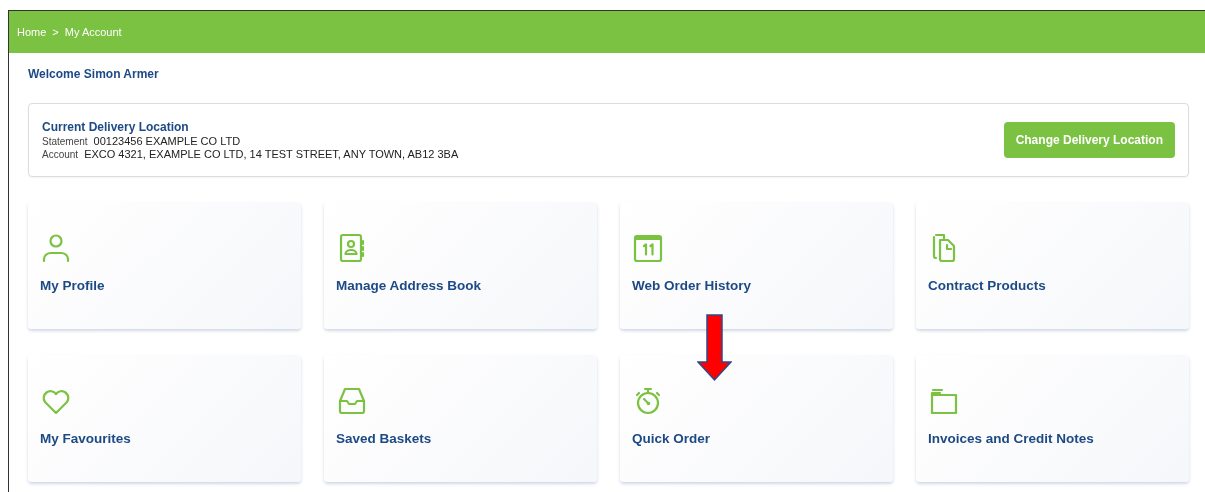 The image size is (1205, 492). I want to click on menu-tile: Web Order History, so click(756, 265).